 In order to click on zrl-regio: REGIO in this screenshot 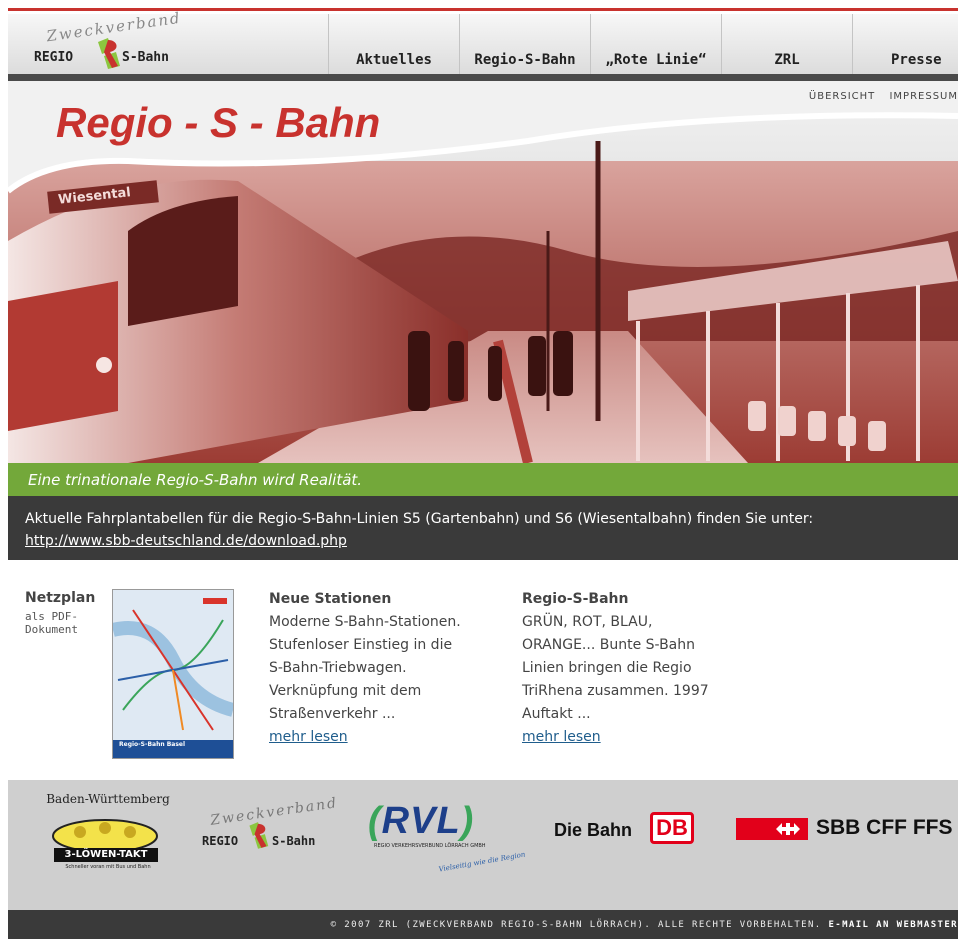, I will do `click(220, 841)`.